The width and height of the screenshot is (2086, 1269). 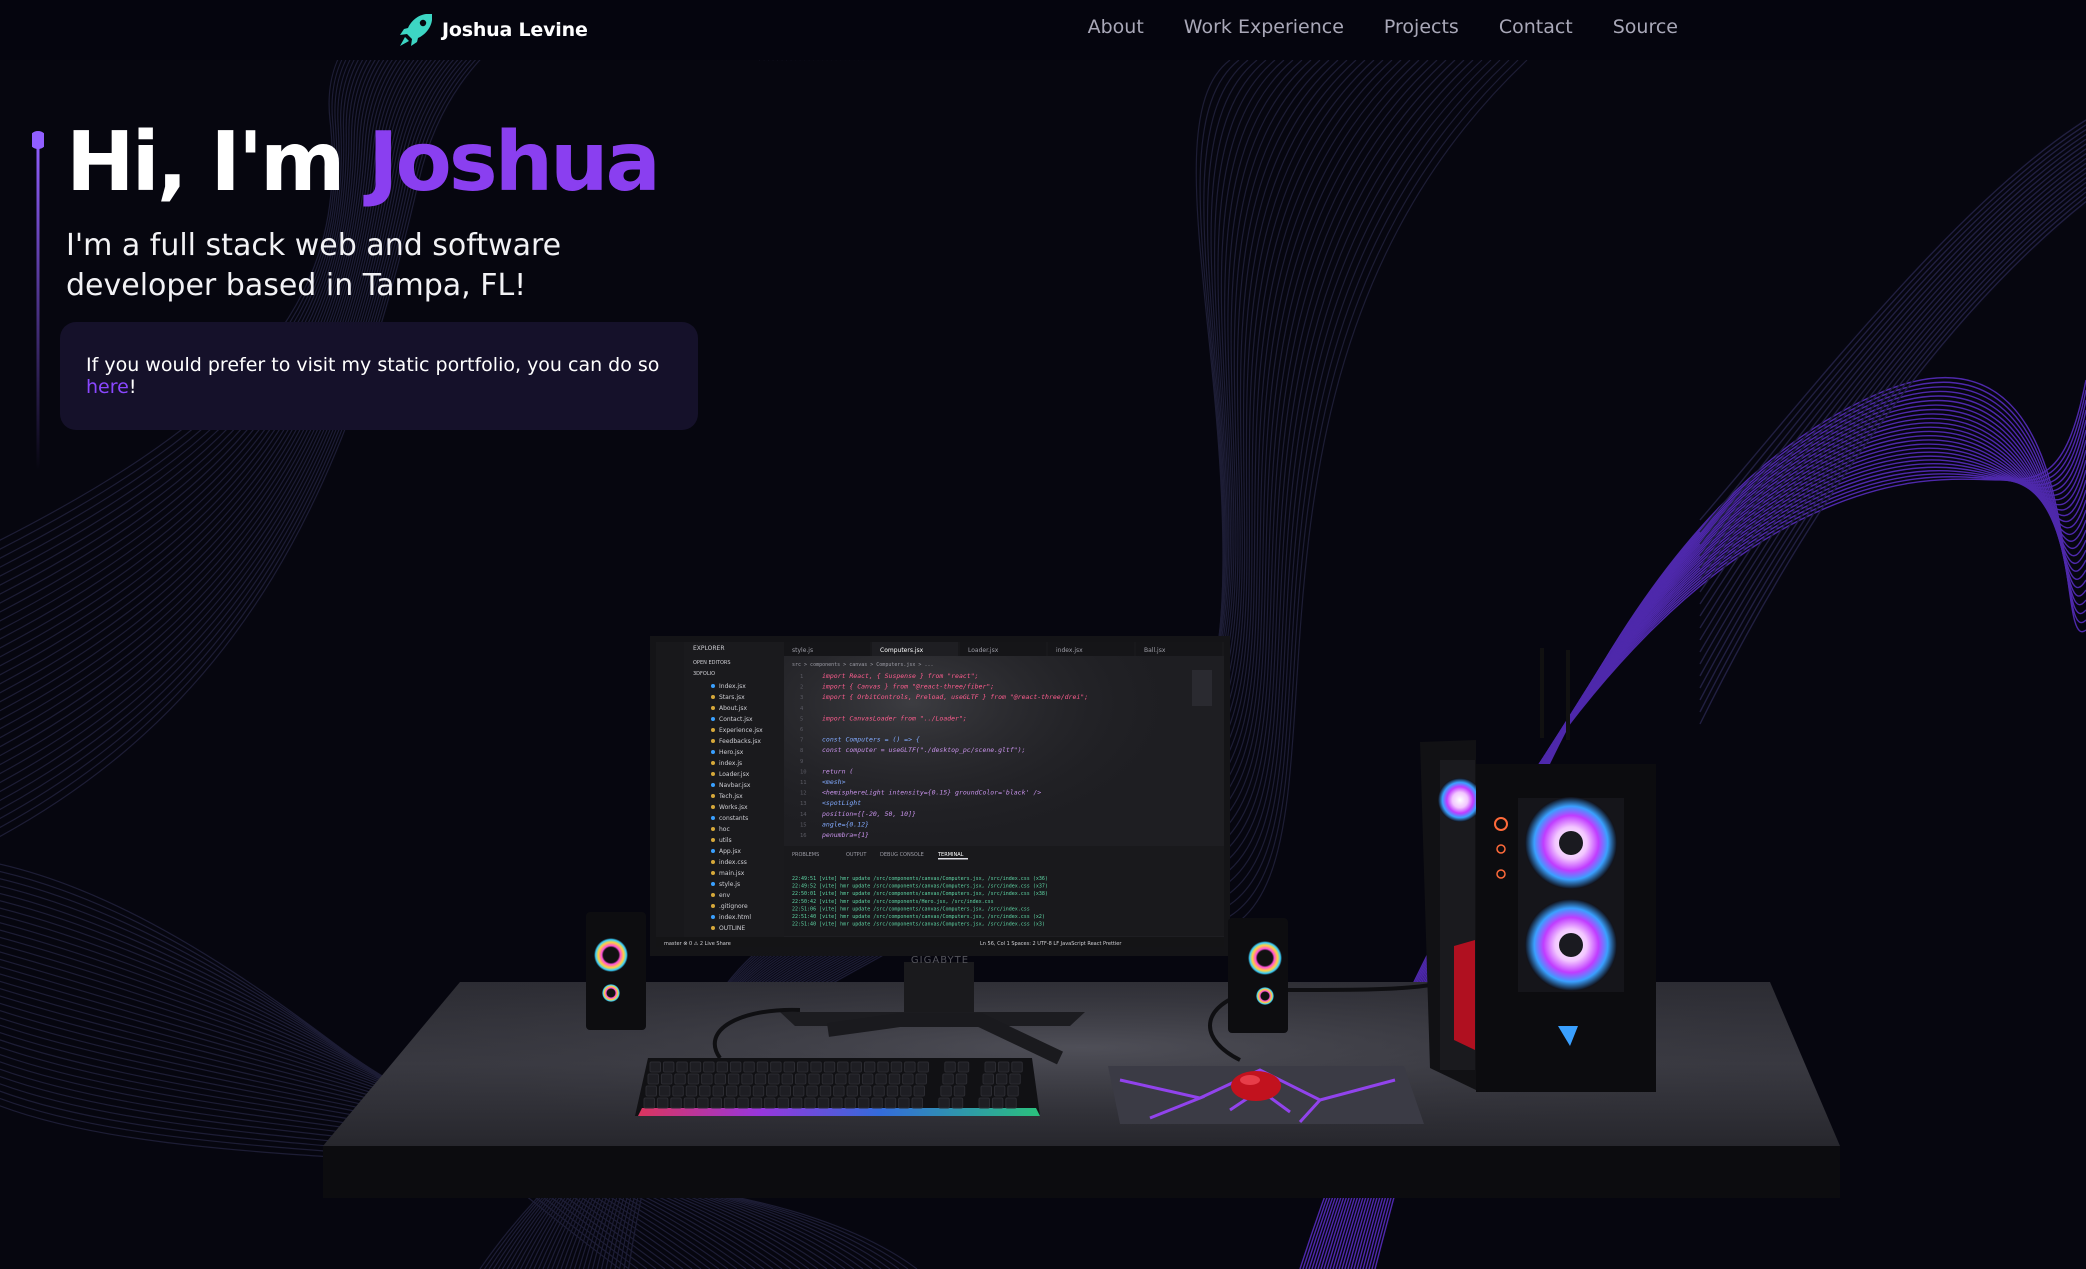 What do you see at coordinates (735, 785) in the screenshot?
I see `explorer-file-item: Navbar.jsx` at bounding box center [735, 785].